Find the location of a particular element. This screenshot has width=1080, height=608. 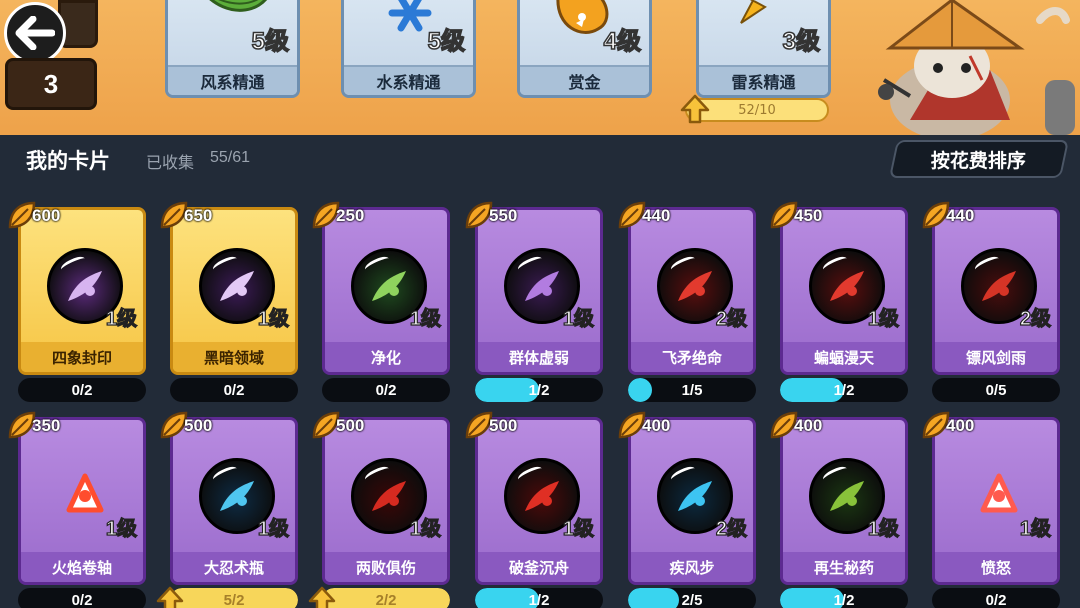

skill-level: 3级 is located at coordinates (801, 41).